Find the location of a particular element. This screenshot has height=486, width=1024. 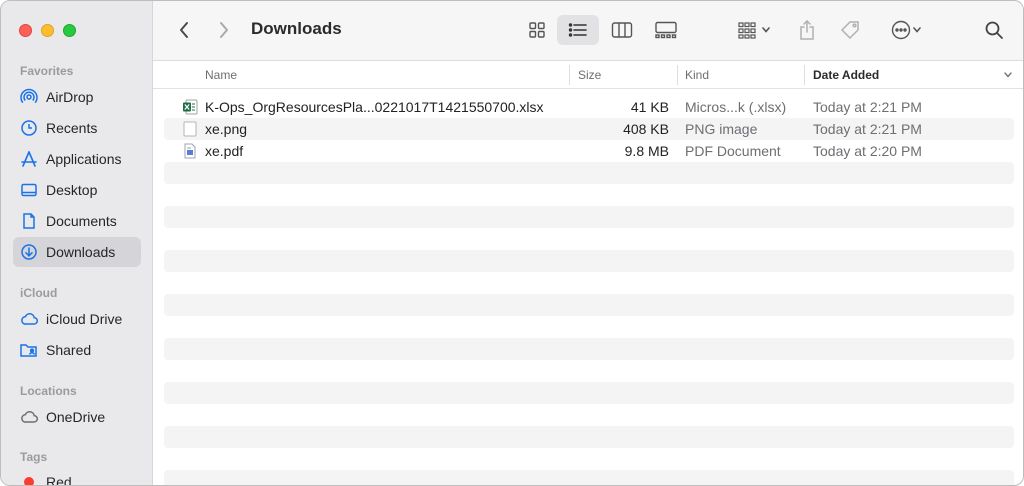

file-size: 9.8 MB is located at coordinates (646, 151).